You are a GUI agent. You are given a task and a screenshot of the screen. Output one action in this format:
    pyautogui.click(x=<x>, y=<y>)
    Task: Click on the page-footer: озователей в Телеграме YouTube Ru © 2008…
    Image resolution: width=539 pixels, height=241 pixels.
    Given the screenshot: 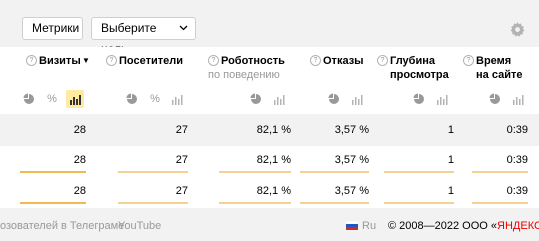 What is the action you would take?
    pyautogui.click(x=269, y=224)
    